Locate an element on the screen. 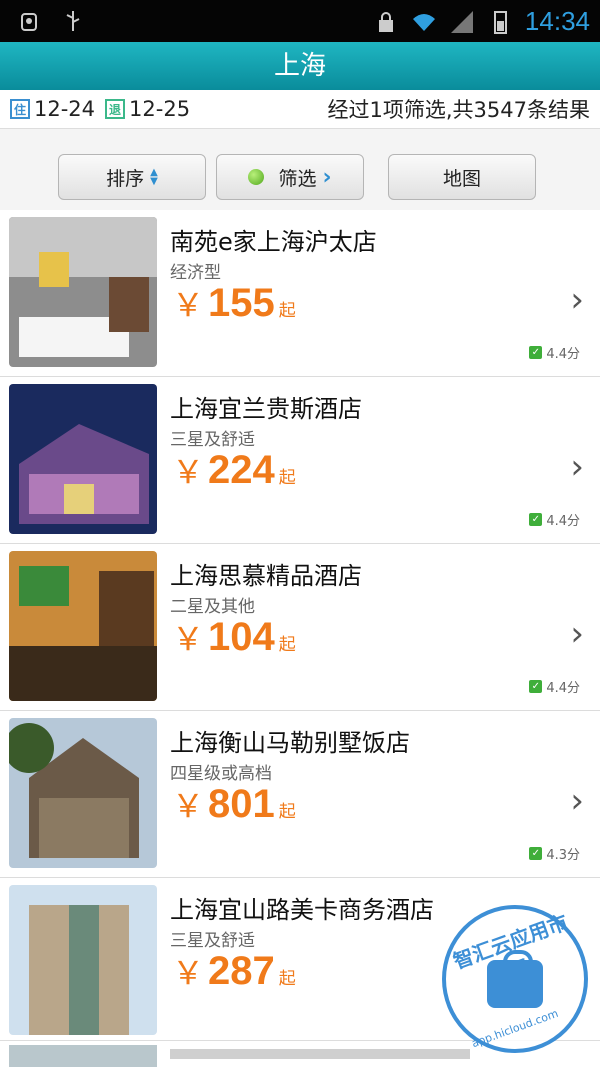 The image size is (600, 1067). price-value: 287 is located at coordinates (241, 971).